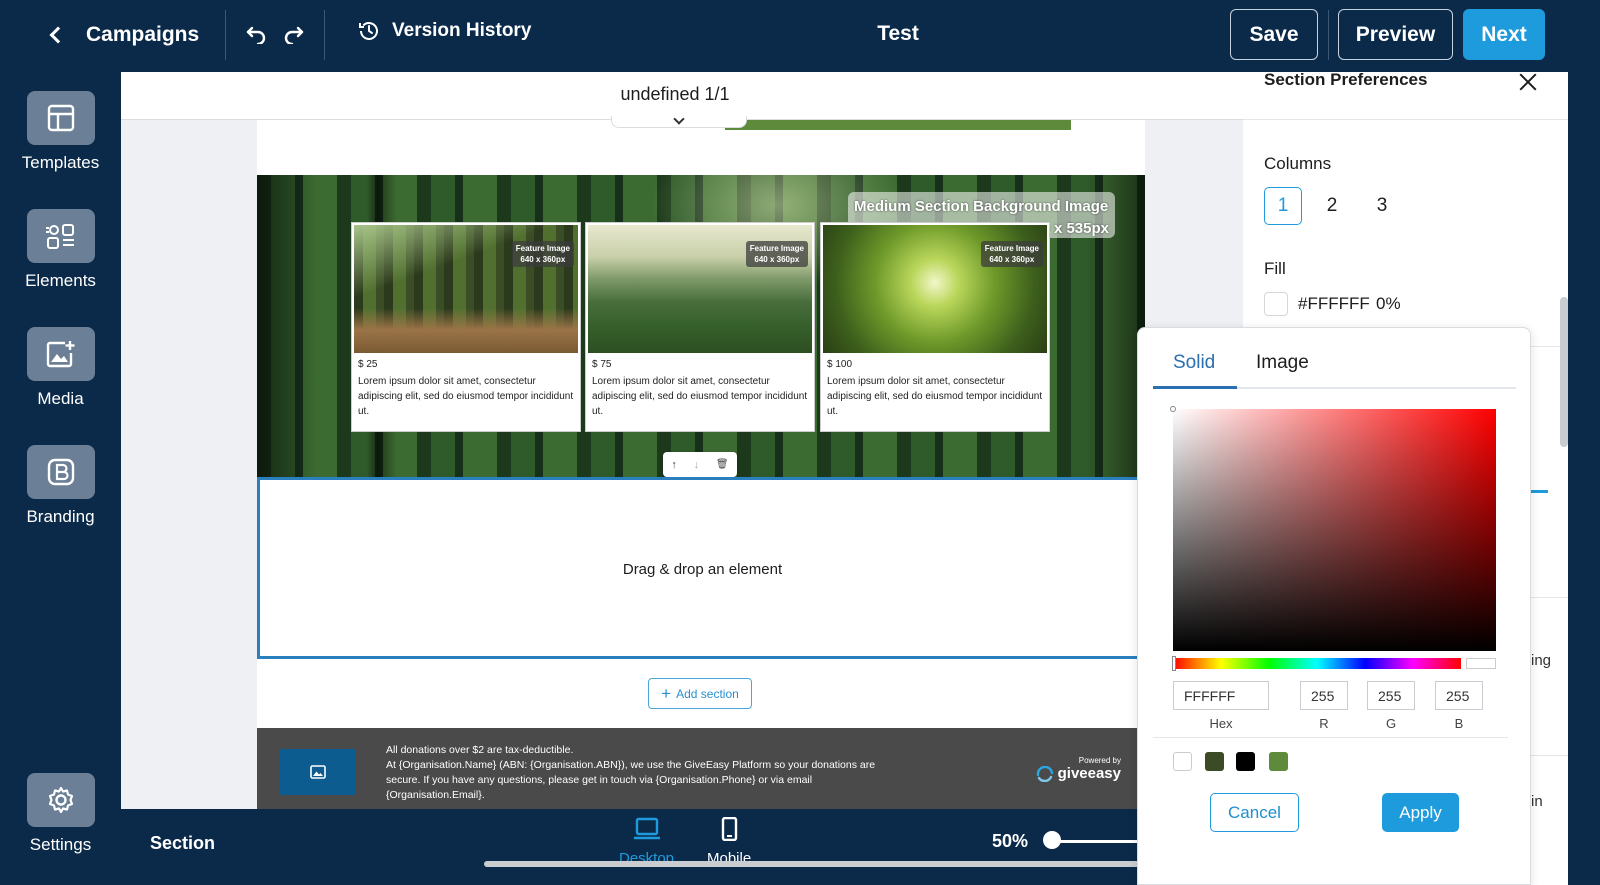 This screenshot has height=885, width=1600. I want to click on feature-price: $ 75, so click(602, 364).